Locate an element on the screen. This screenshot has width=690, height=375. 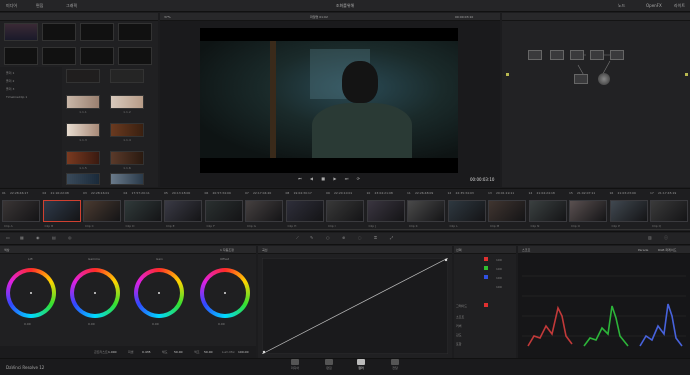
folder-item: 폴더 3 is located at coordinates (10, 89).